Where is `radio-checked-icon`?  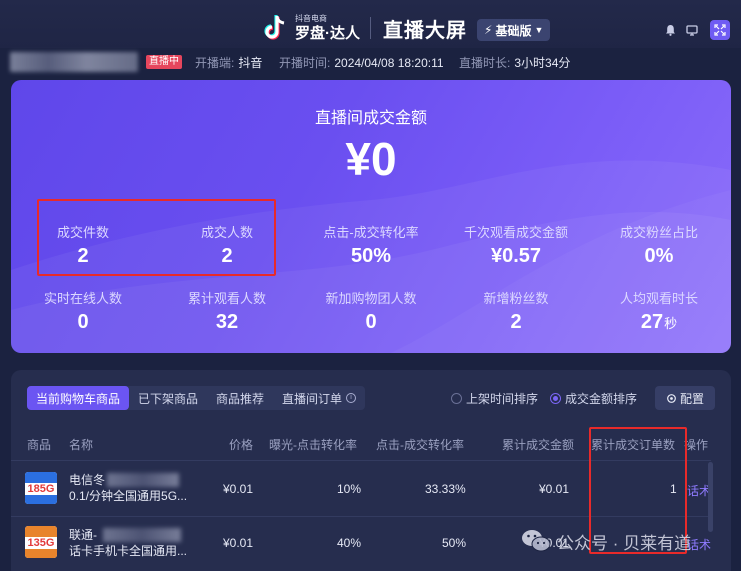
radio-checked-icon is located at coordinates (556, 398).